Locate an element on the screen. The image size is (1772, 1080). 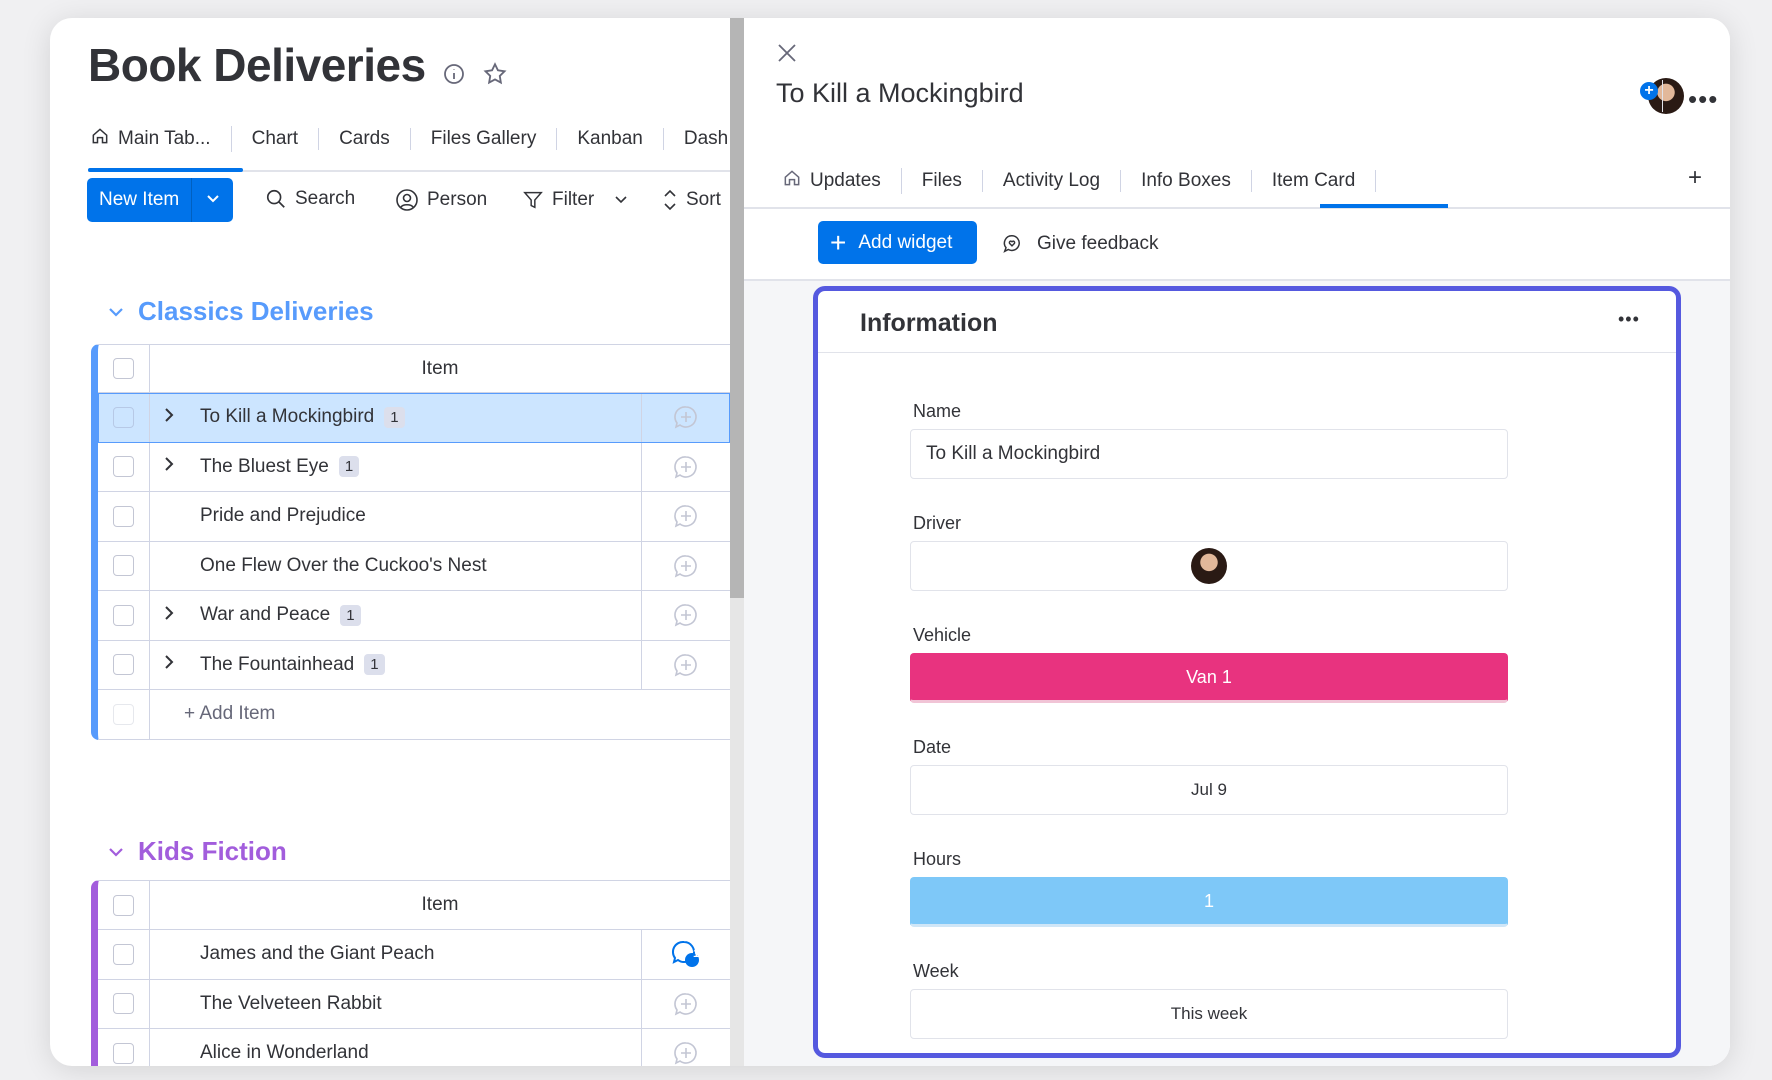
item-name: James and the Giant Peach is located at coordinates (317, 954).